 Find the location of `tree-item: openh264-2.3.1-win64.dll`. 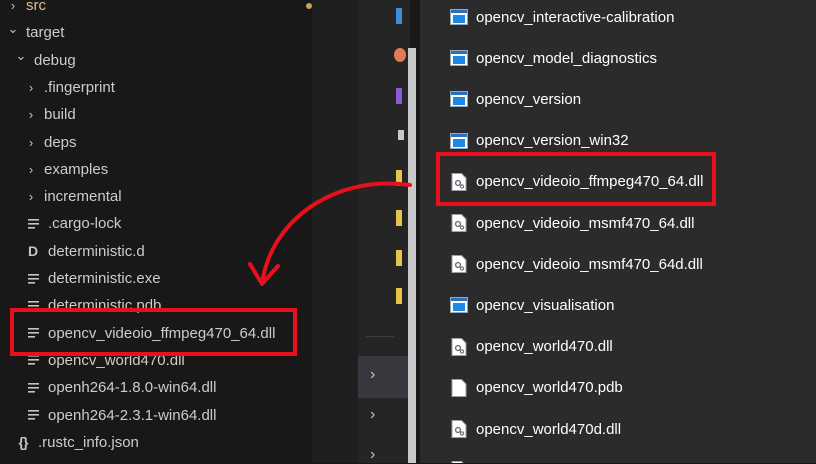

tree-item: openh264-2.3.1-win64.dll is located at coordinates (156, 415).